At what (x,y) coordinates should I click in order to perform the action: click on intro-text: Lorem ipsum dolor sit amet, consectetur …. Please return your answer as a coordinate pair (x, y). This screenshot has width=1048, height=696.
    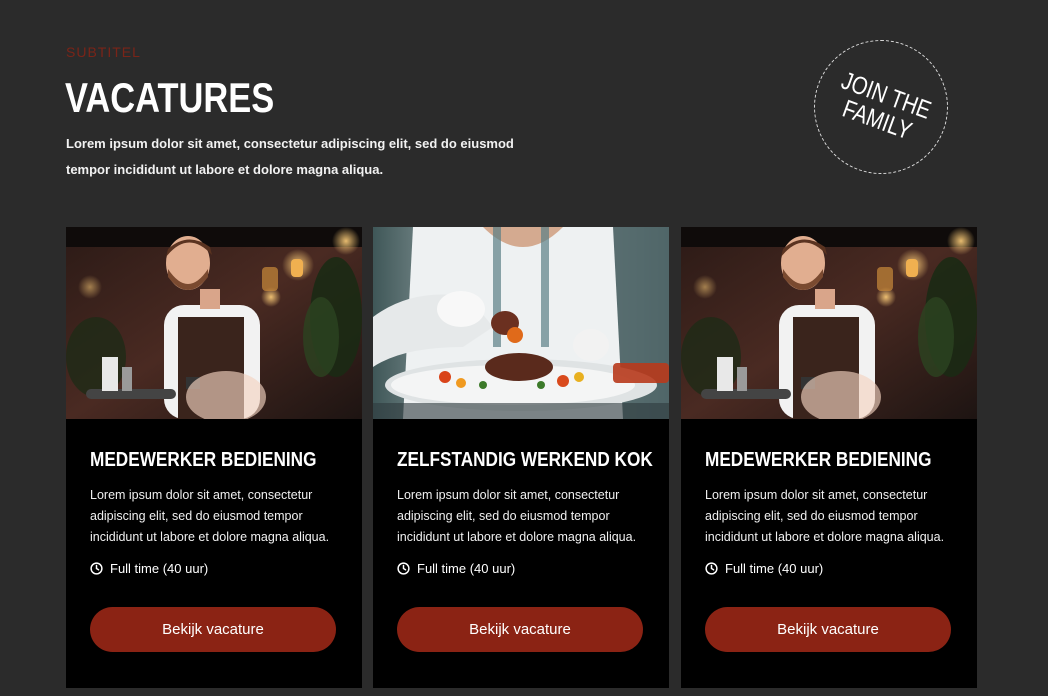
    Looking at the image, I should click on (290, 156).